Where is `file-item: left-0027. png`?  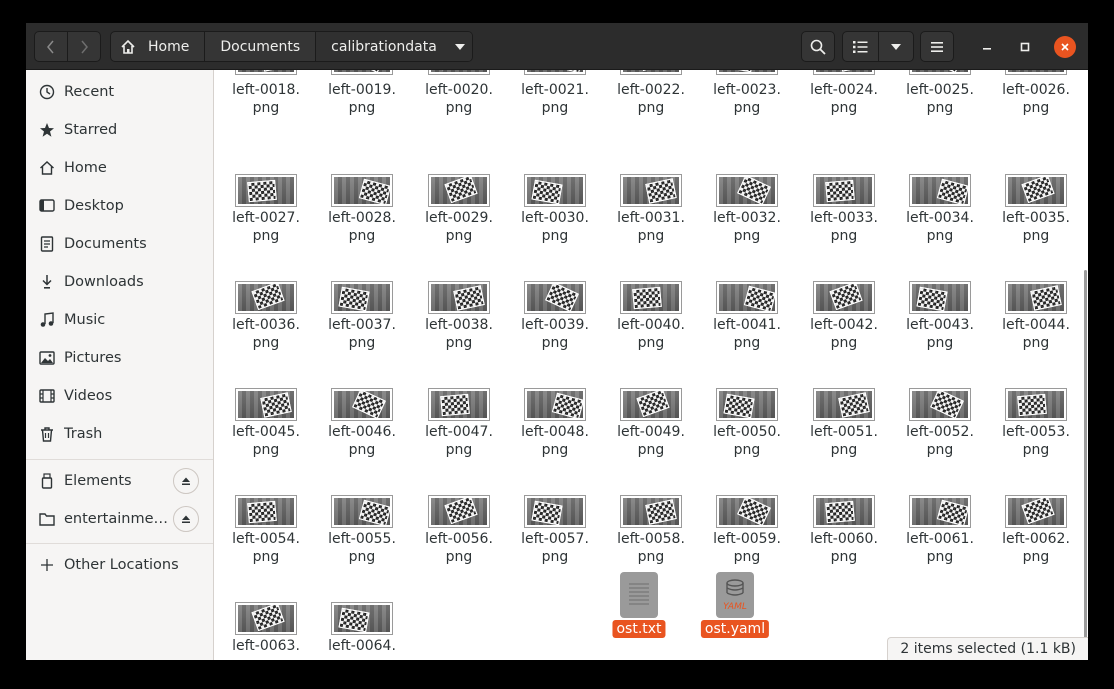 file-item: left-0027. png is located at coordinates (266, 224).